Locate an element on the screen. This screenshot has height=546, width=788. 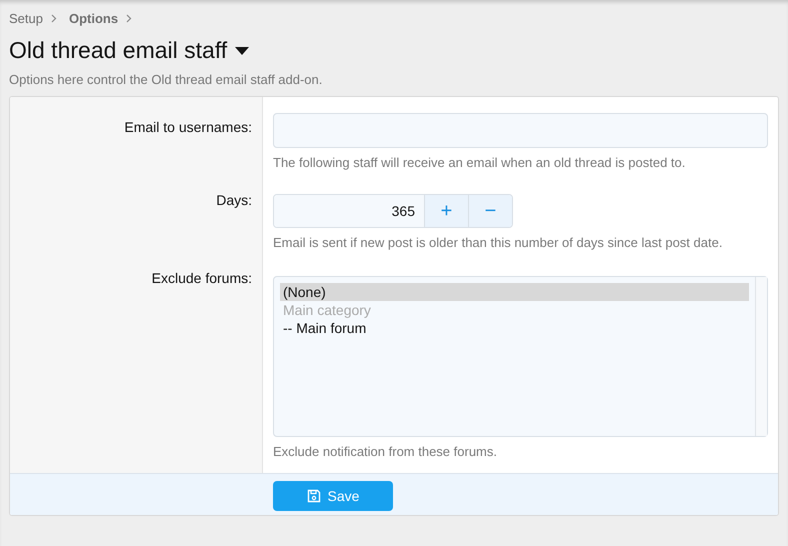
field-label: Email to usernames: is located at coordinates (188, 127).